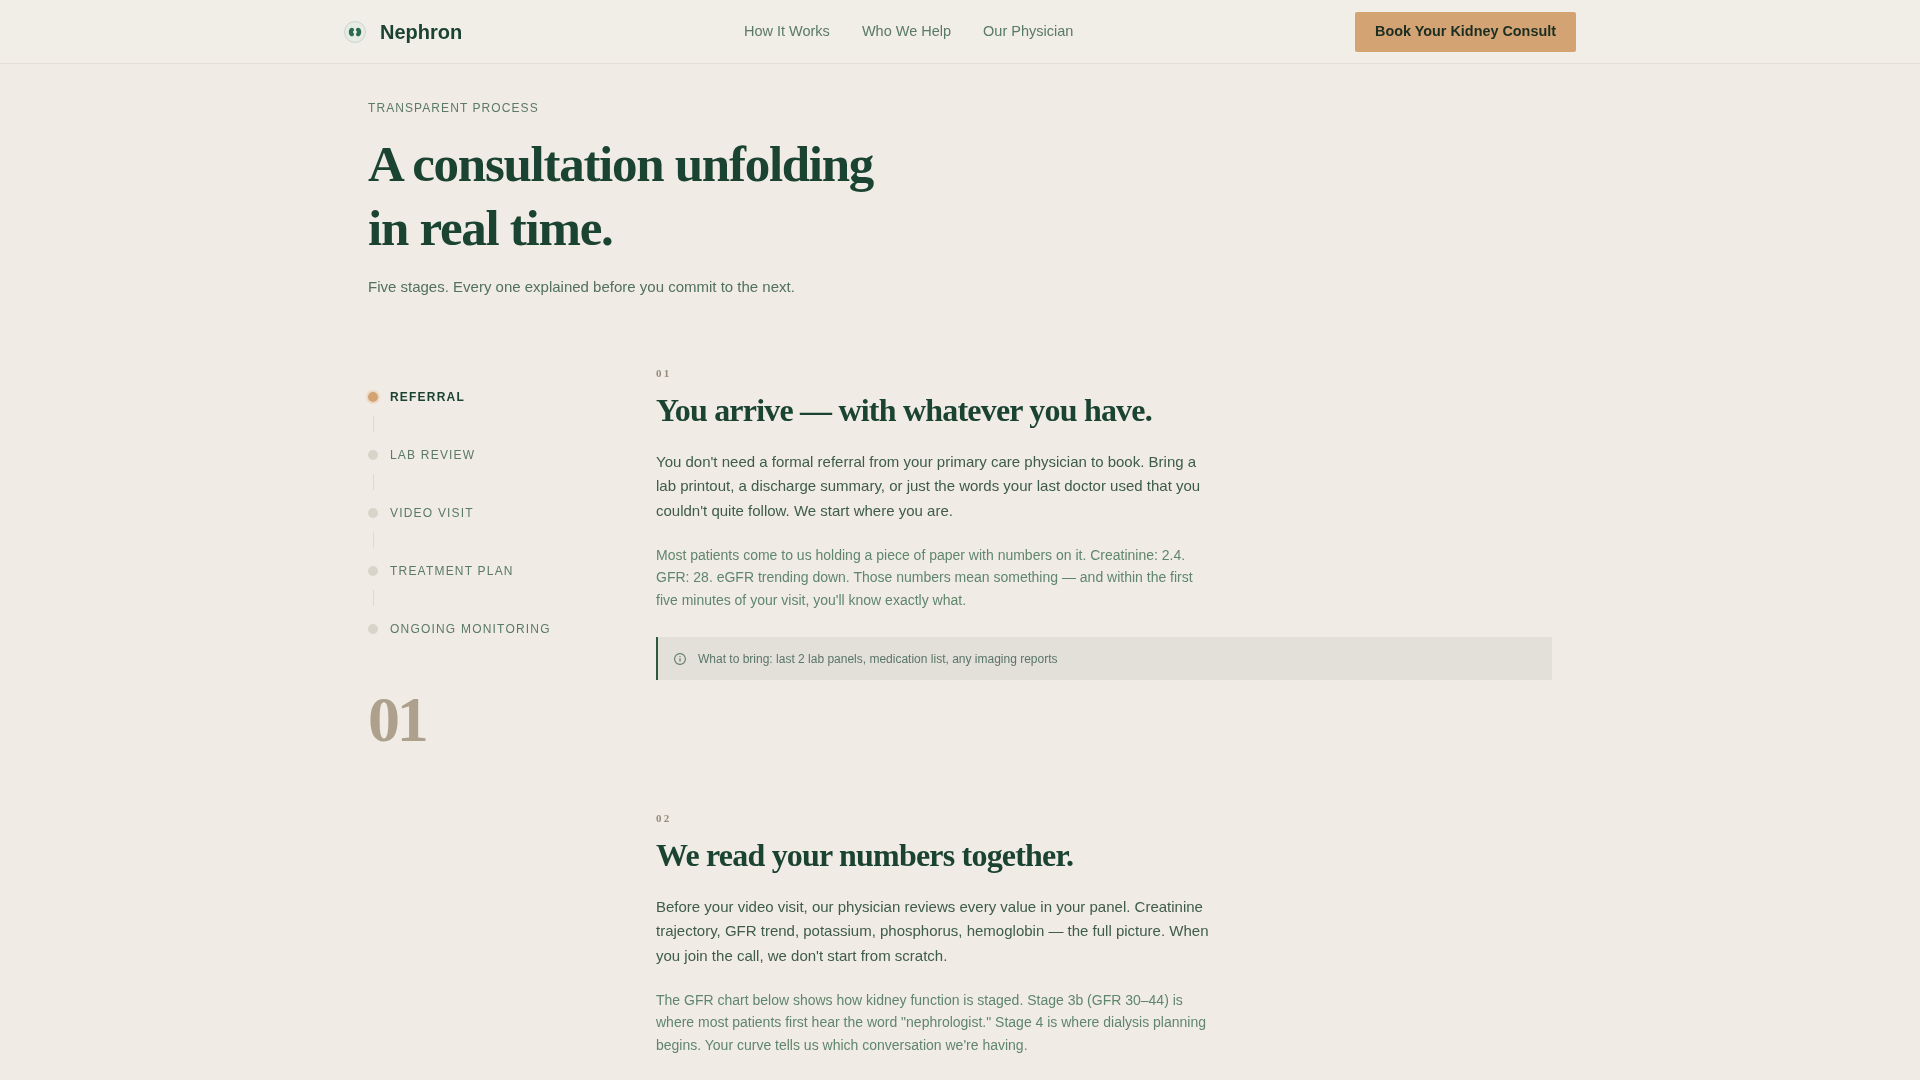 This screenshot has width=1920, height=1080. Describe the element at coordinates (925, 577) in the screenshot. I see `stage-detail: Most patients come to us holding a piece of paper with numbers on it. Creatinine: 2.4. GFR: 28. eGFR trending down. Those numbers mean something — and within the first five minutes of your visit, you'll know exactly what.` at that location.